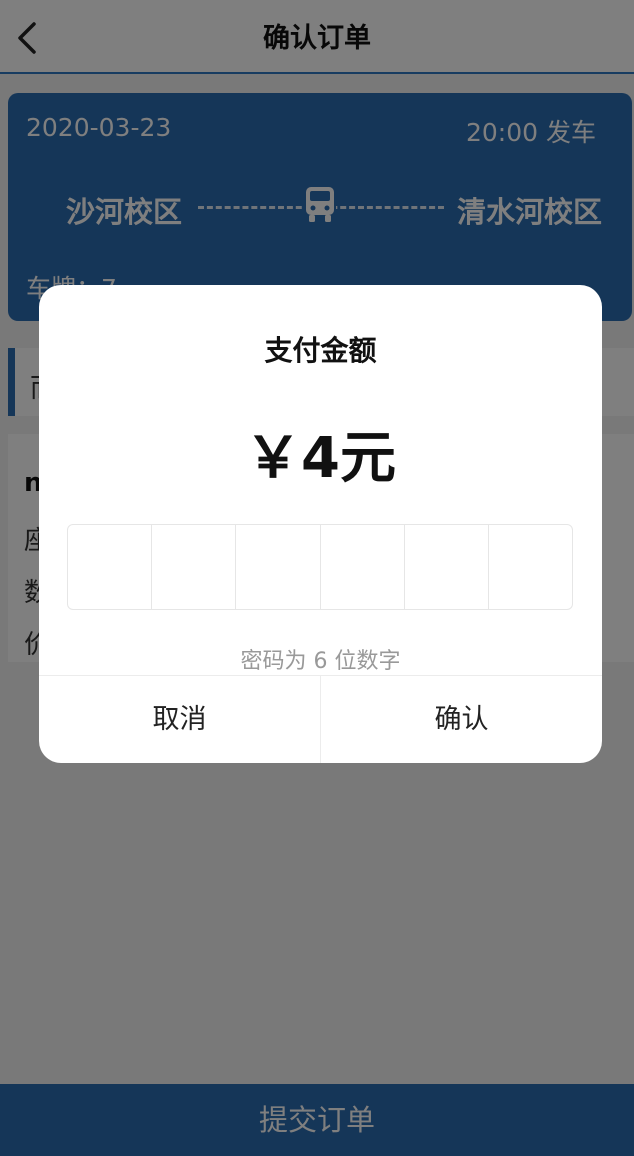 The height and width of the screenshot is (1156, 634). I want to click on pin-input, so click(320, 567).